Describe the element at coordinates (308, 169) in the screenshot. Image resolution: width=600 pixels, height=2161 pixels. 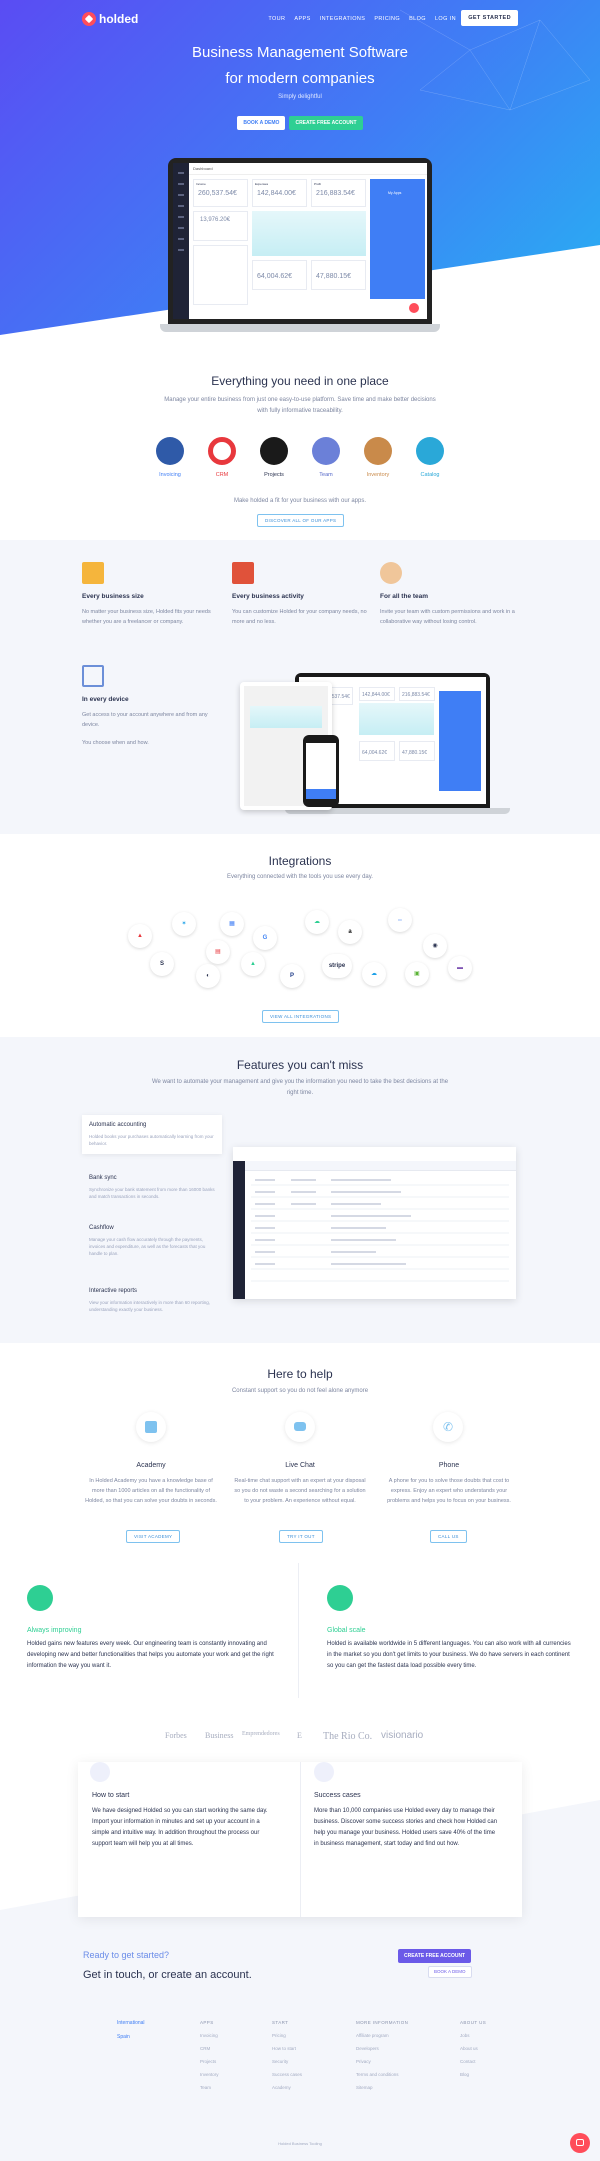
I see `app-topbar: Dashboard` at that location.